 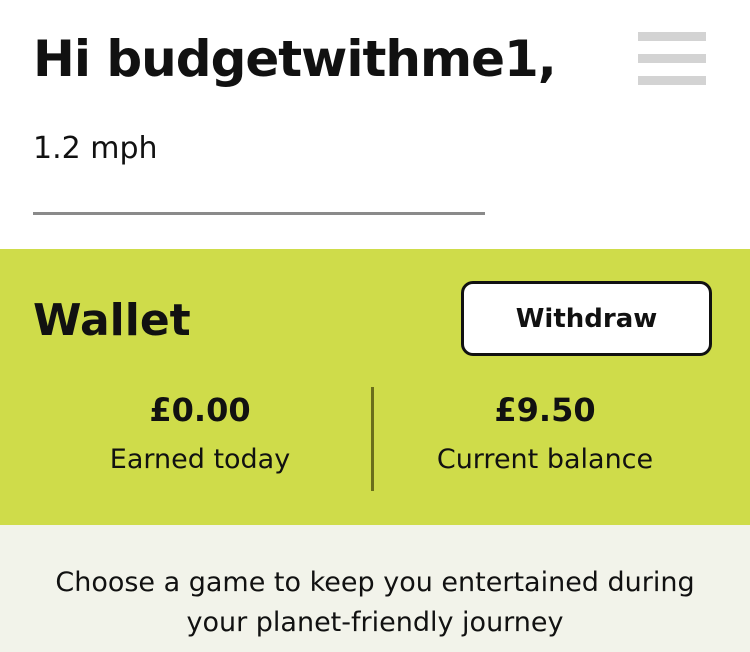 What do you see at coordinates (545, 410) in the screenshot?
I see `current-balance-value: £9.50` at bounding box center [545, 410].